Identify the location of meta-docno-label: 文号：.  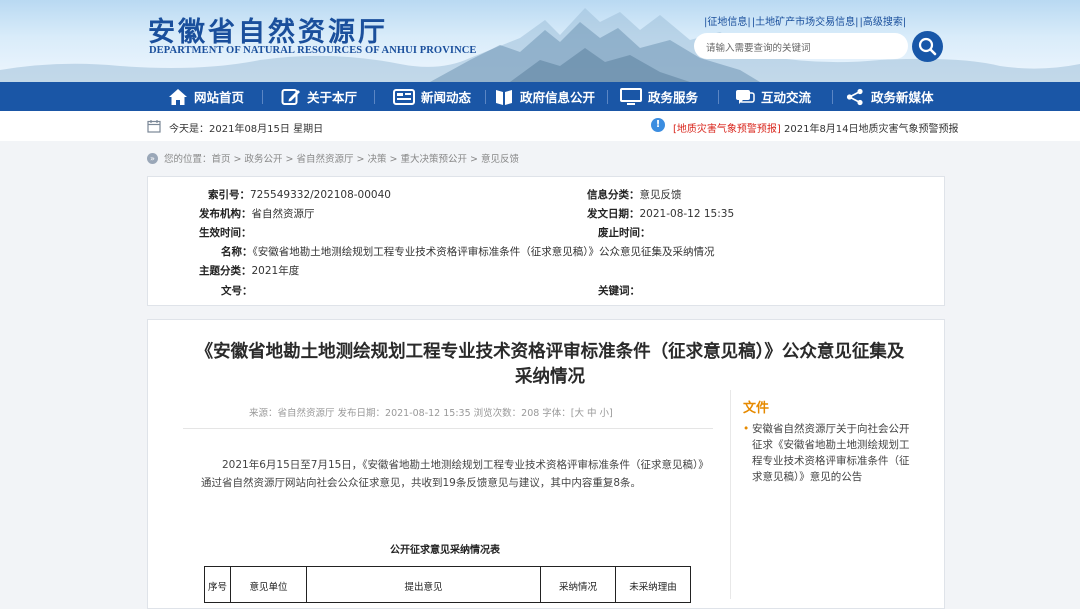
(237, 291).